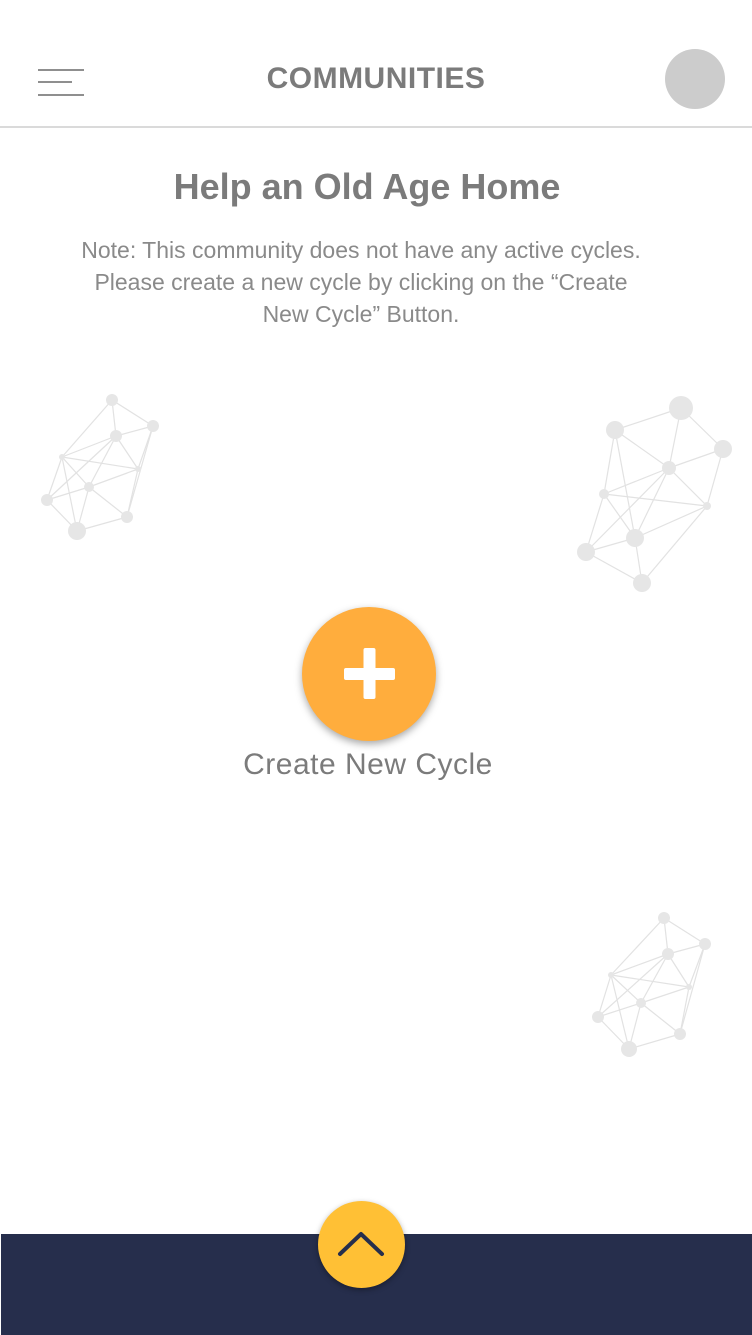 The height and width of the screenshot is (1335, 752). I want to click on chevron-up-icon, so click(361, 1244).